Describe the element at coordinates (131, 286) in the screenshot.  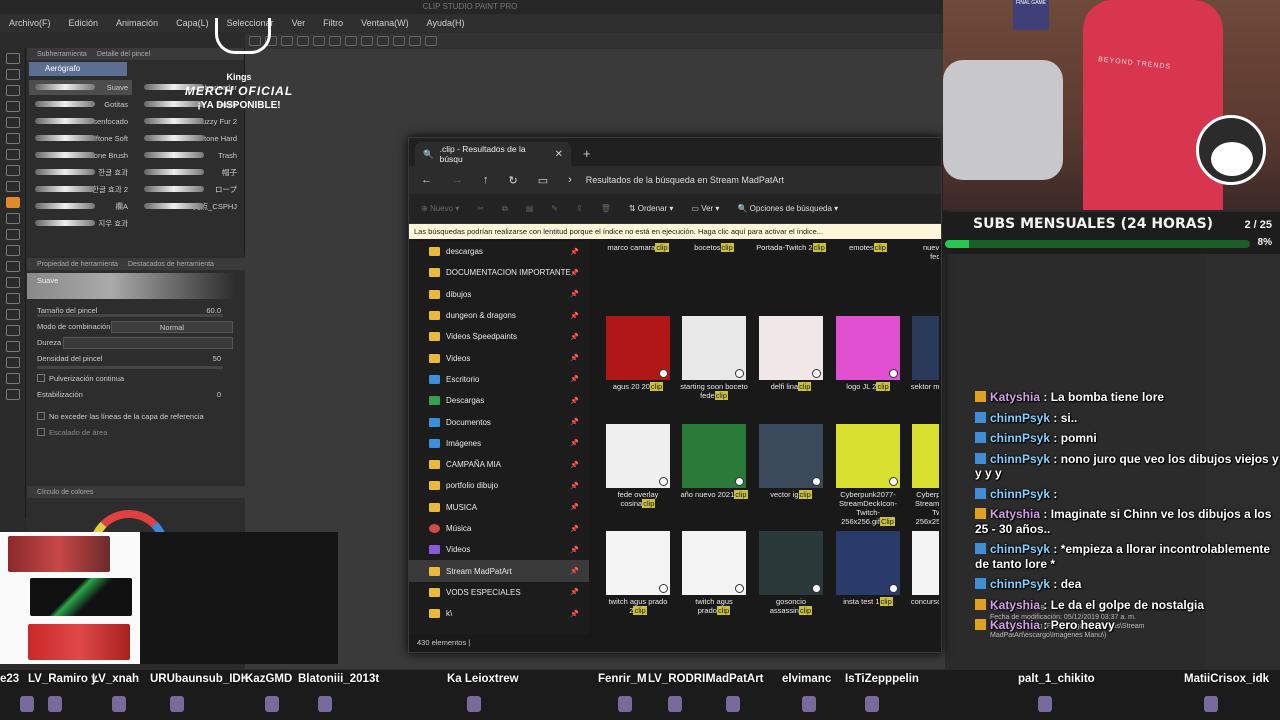
I see `brush-preset-preview: Suave` at that location.